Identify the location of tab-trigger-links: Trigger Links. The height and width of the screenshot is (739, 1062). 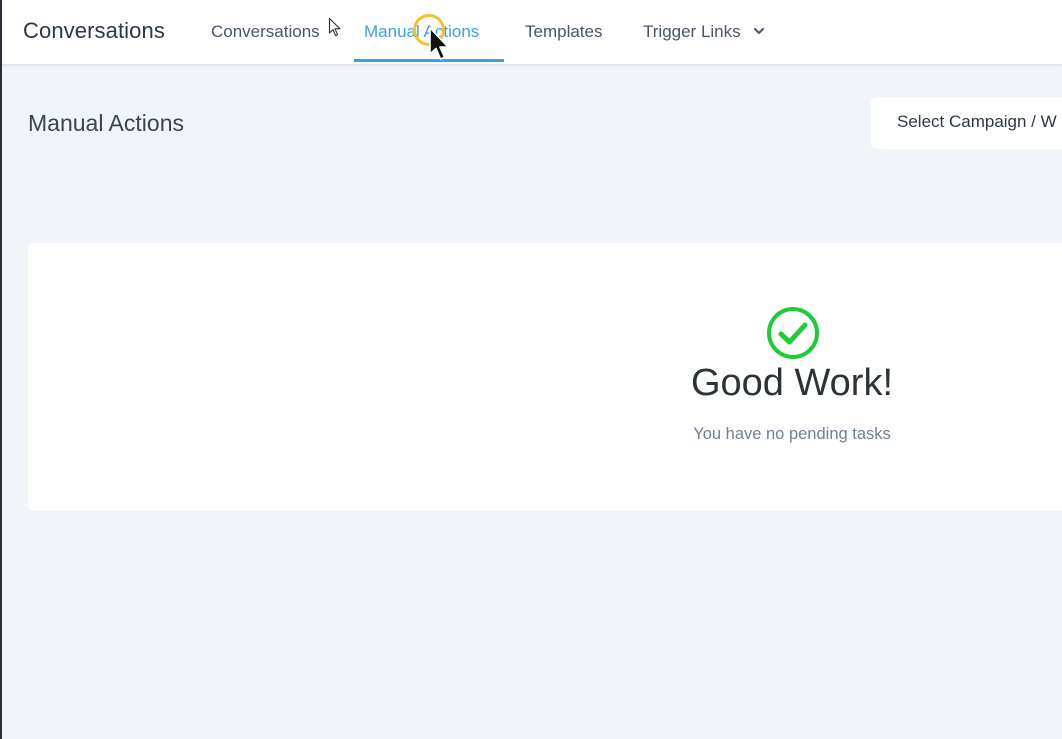
(704, 32).